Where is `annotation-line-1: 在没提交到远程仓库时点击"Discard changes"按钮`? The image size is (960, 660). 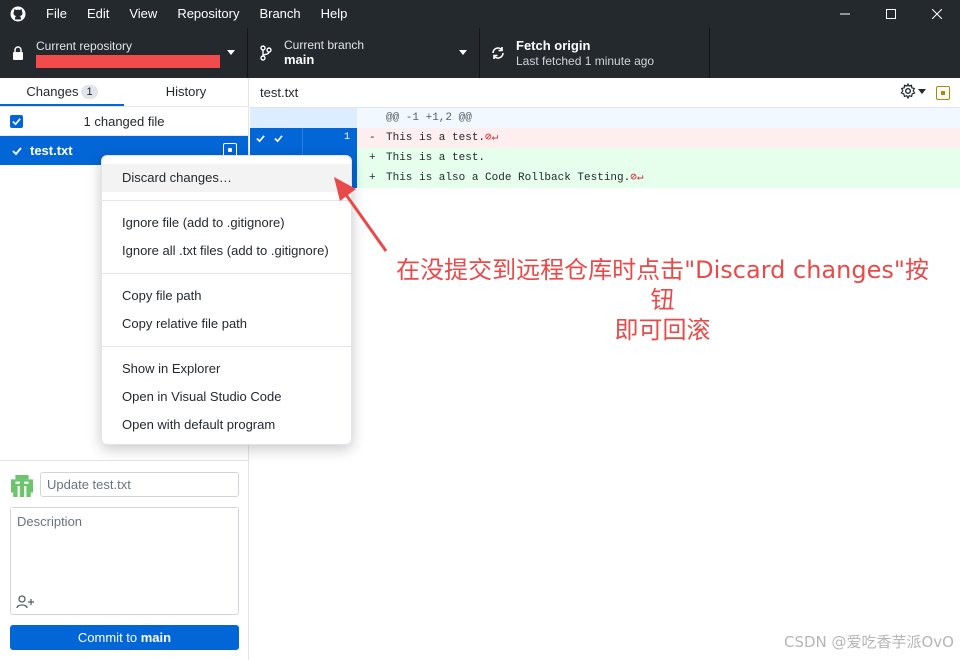
annotation-line-1: 在没提交到远程仓库时点击"Discard changes"按钮 is located at coordinates (662, 285).